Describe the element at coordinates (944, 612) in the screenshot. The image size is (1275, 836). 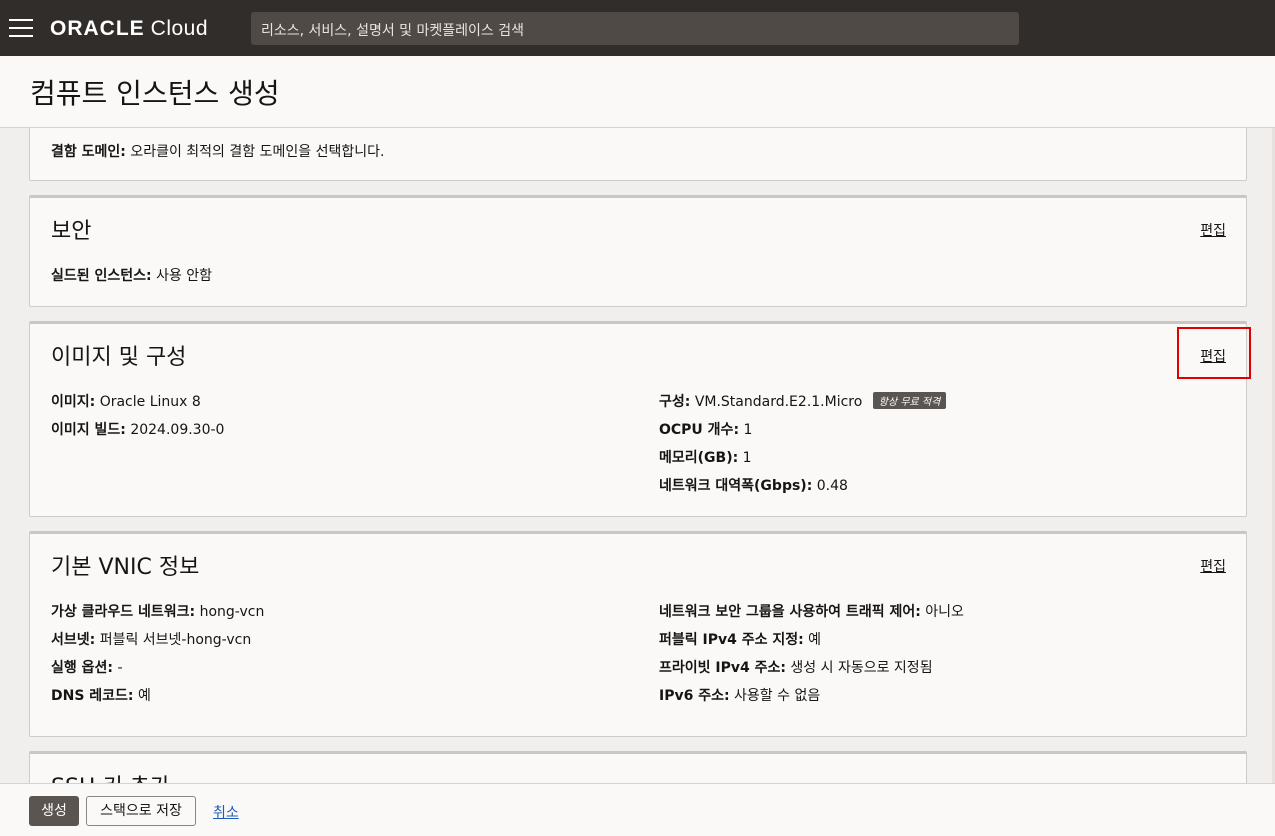
I see `nsg-value: 아니오` at that location.